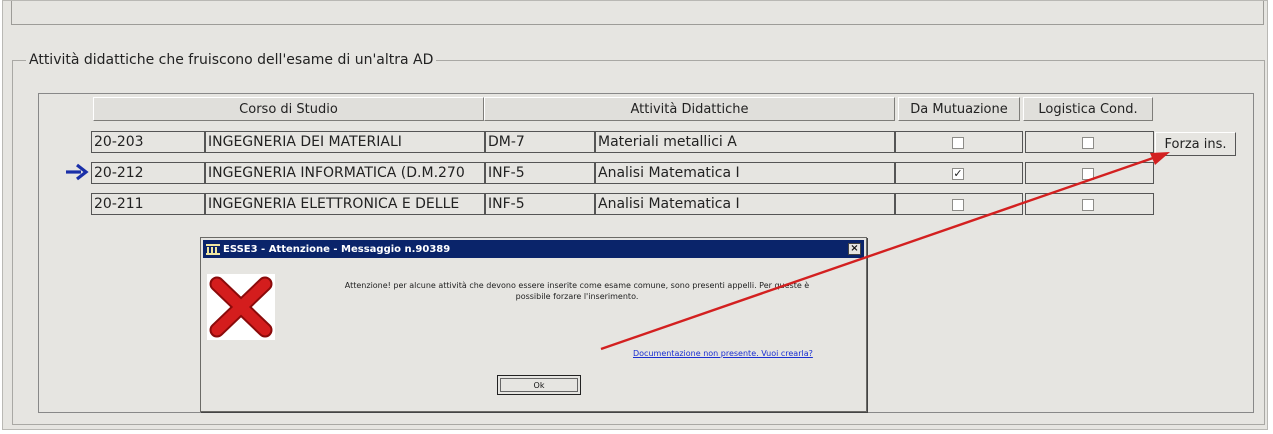 This screenshot has height=434, width=1273. Describe the element at coordinates (345, 204) in the screenshot. I see `course-name-field: INGEGNERIA ELETTRONICA E DELLE` at that location.